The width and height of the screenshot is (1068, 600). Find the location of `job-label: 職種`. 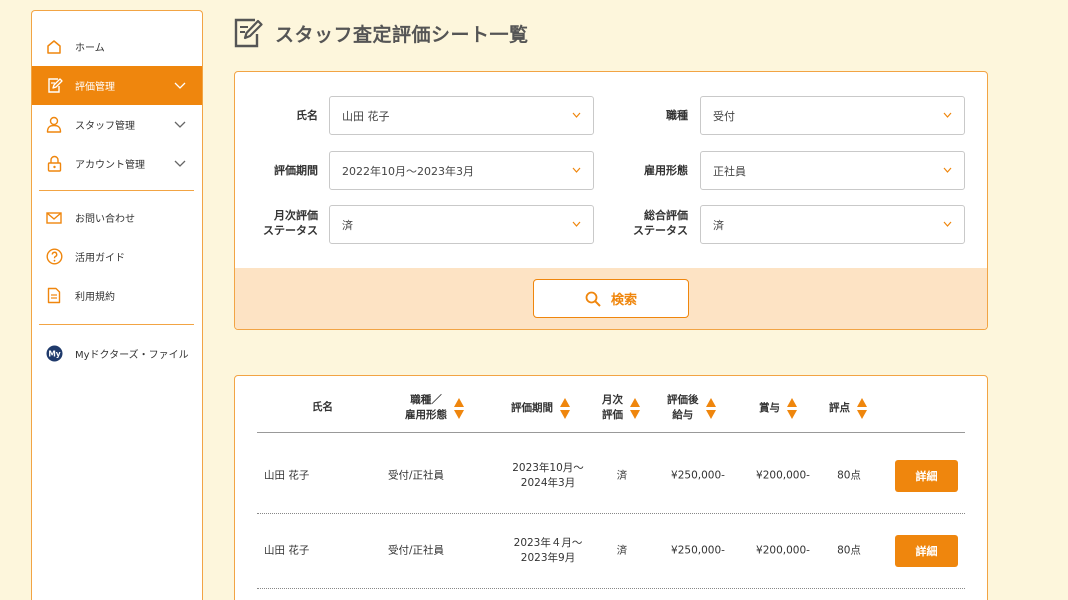

job-label: 職種 is located at coordinates (677, 115).